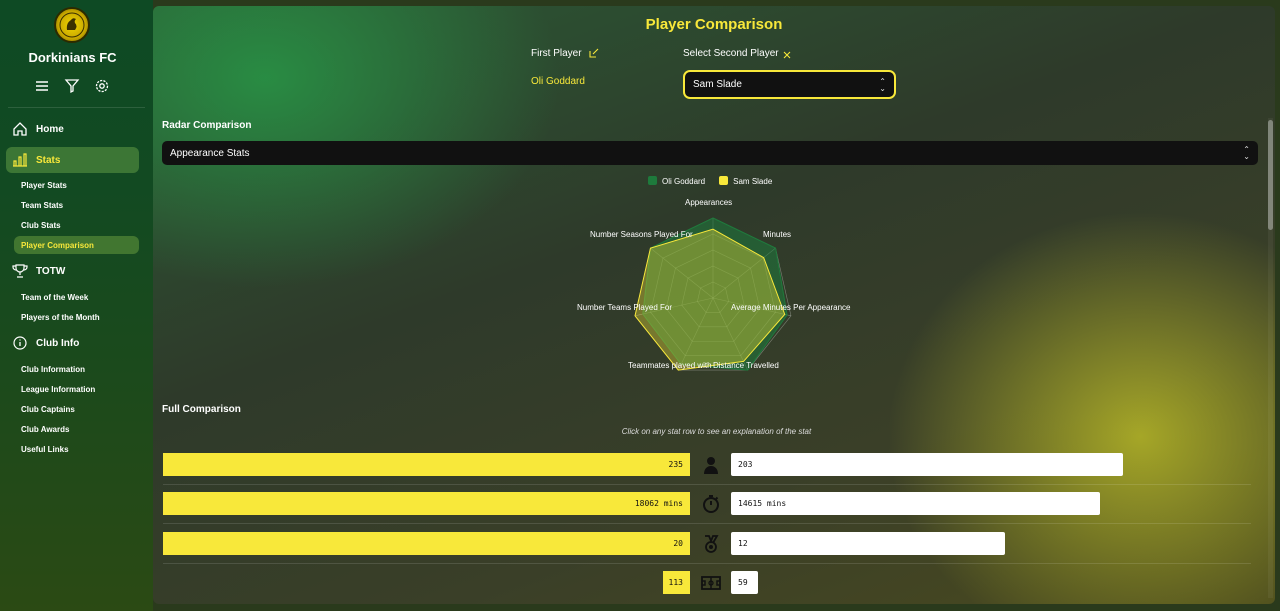 This screenshot has width=1280, height=611. Describe the element at coordinates (102, 86) in the screenshot. I see `gear-icon` at that location.